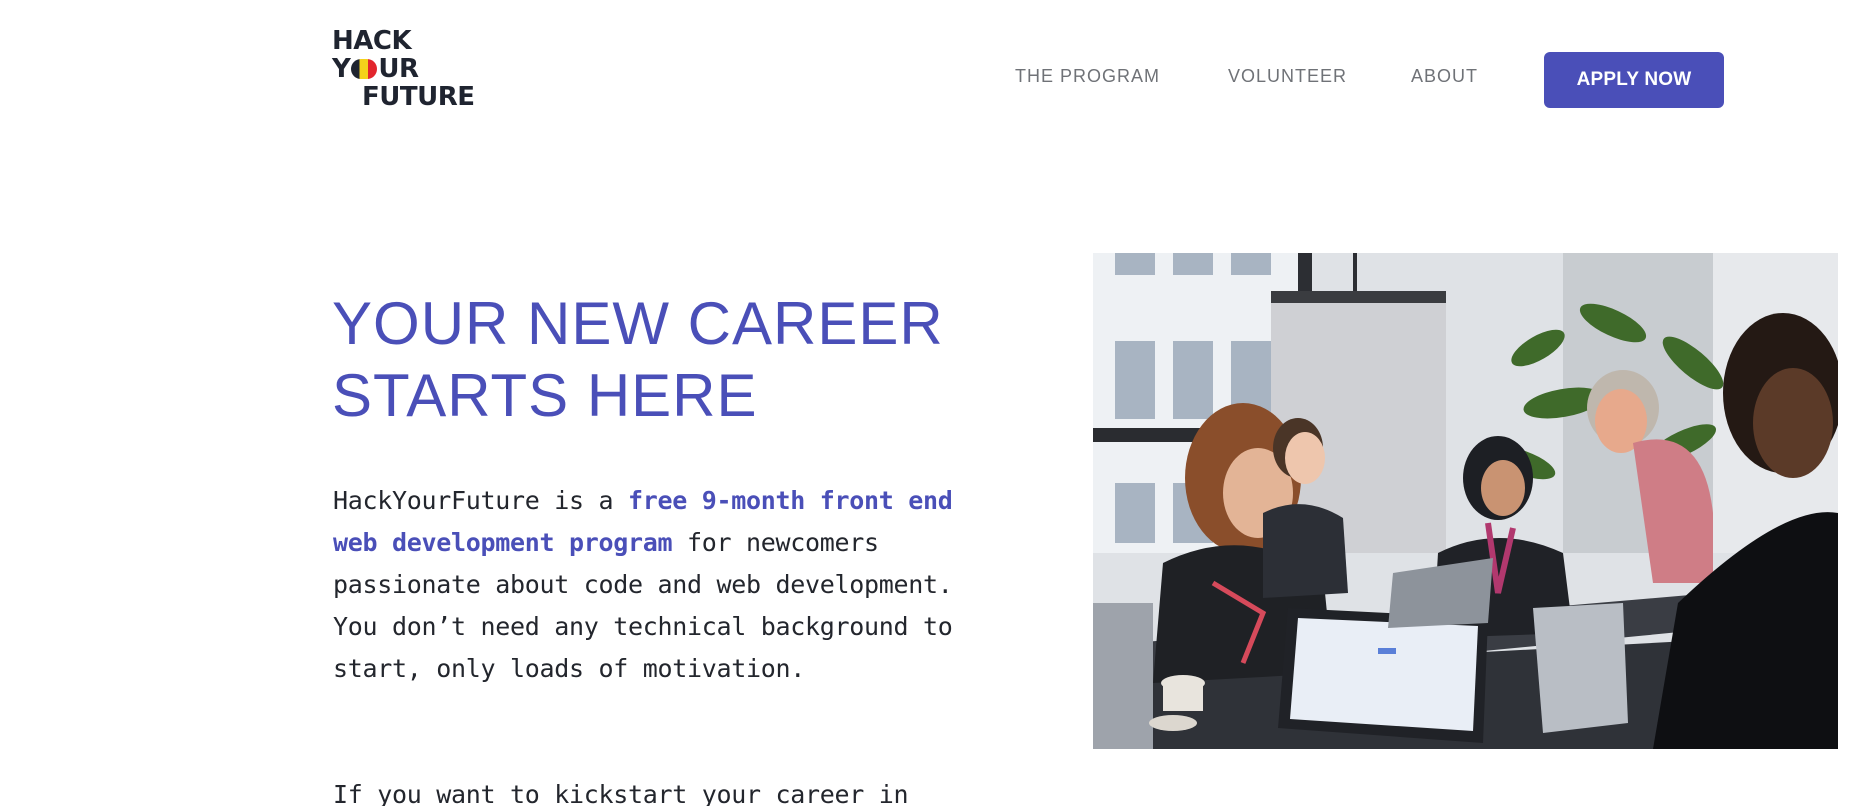  I want to click on nav-link-the-program: THE PROGRAM, so click(1087, 76).